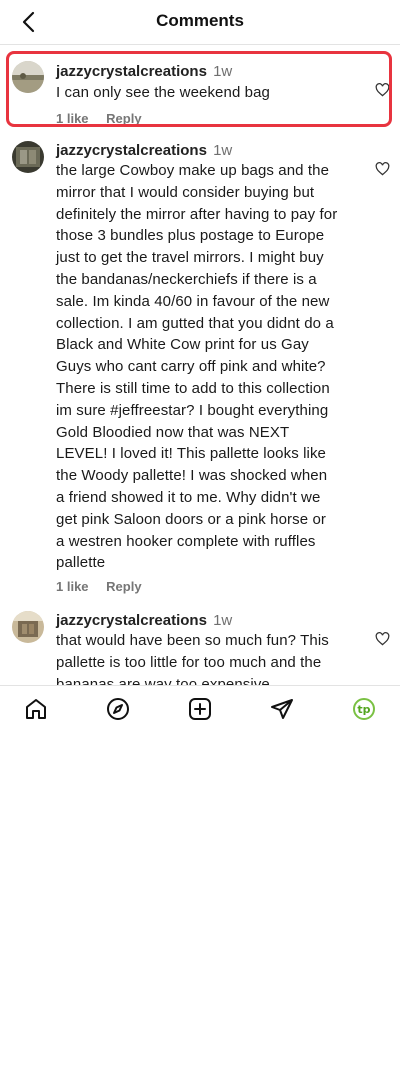 This screenshot has width=400, height=1080. I want to click on comment-actions: 1 like Reply, so click(197, 586).